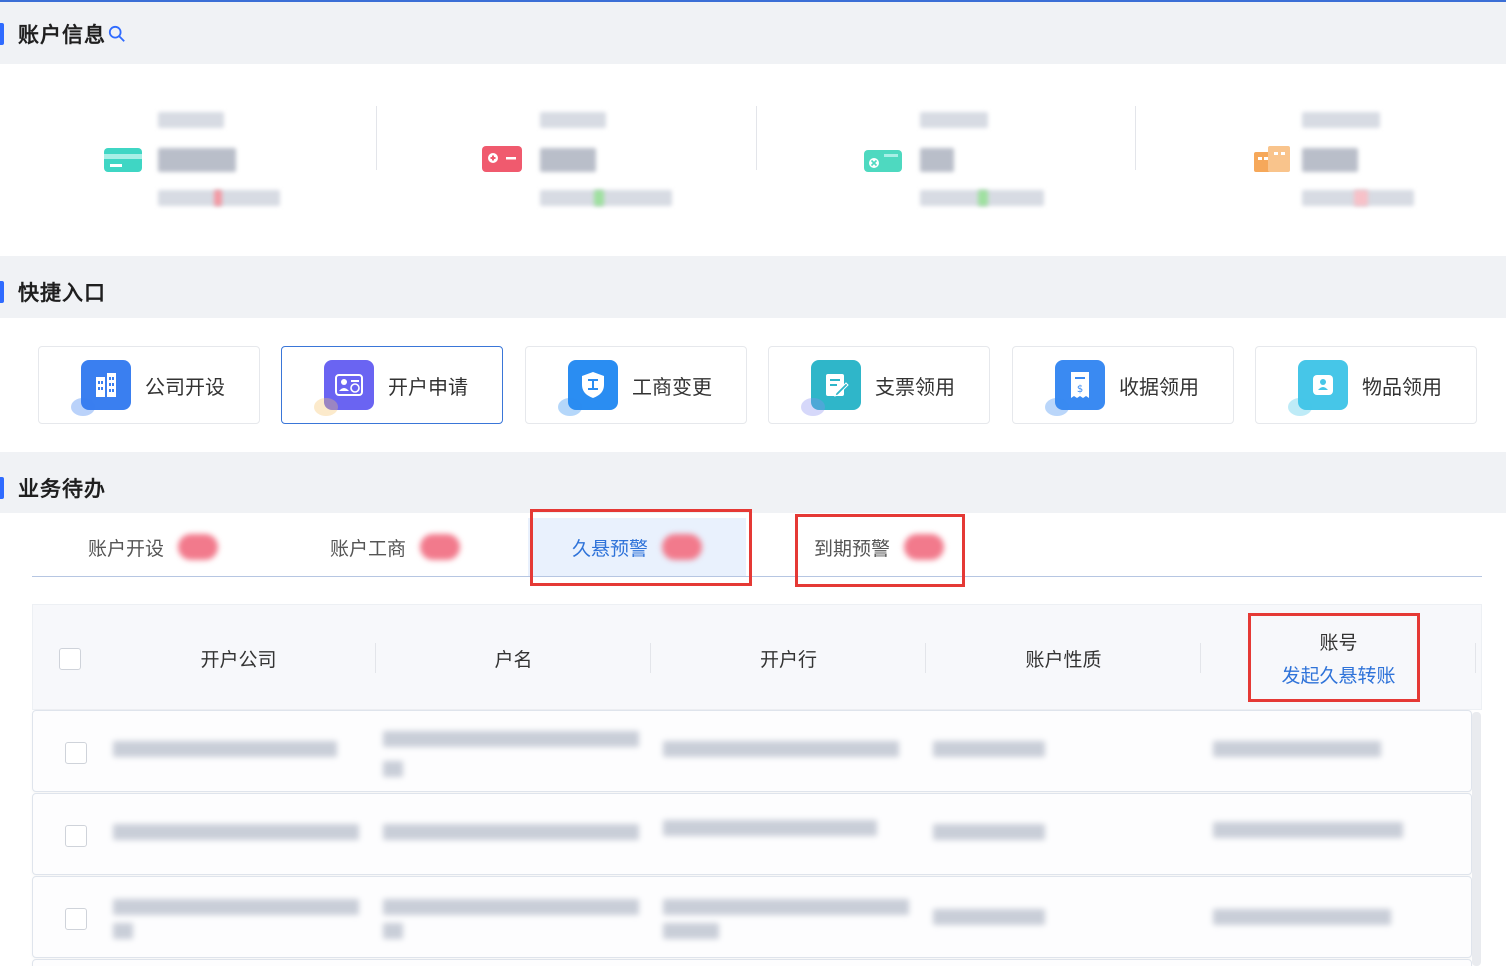 This screenshot has width=1506, height=966. Describe the element at coordinates (513, 658) in the screenshot. I see `column-header: 户名` at that location.